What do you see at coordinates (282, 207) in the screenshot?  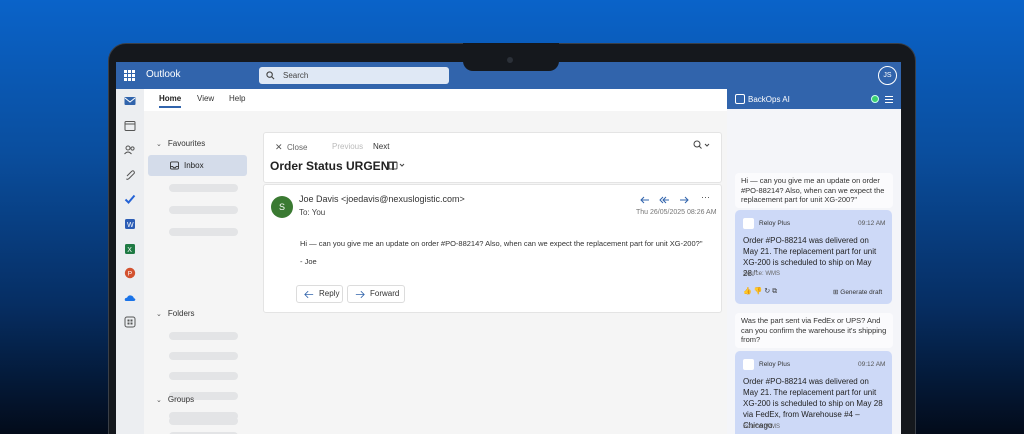 I see `sender-avatar: S` at bounding box center [282, 207].